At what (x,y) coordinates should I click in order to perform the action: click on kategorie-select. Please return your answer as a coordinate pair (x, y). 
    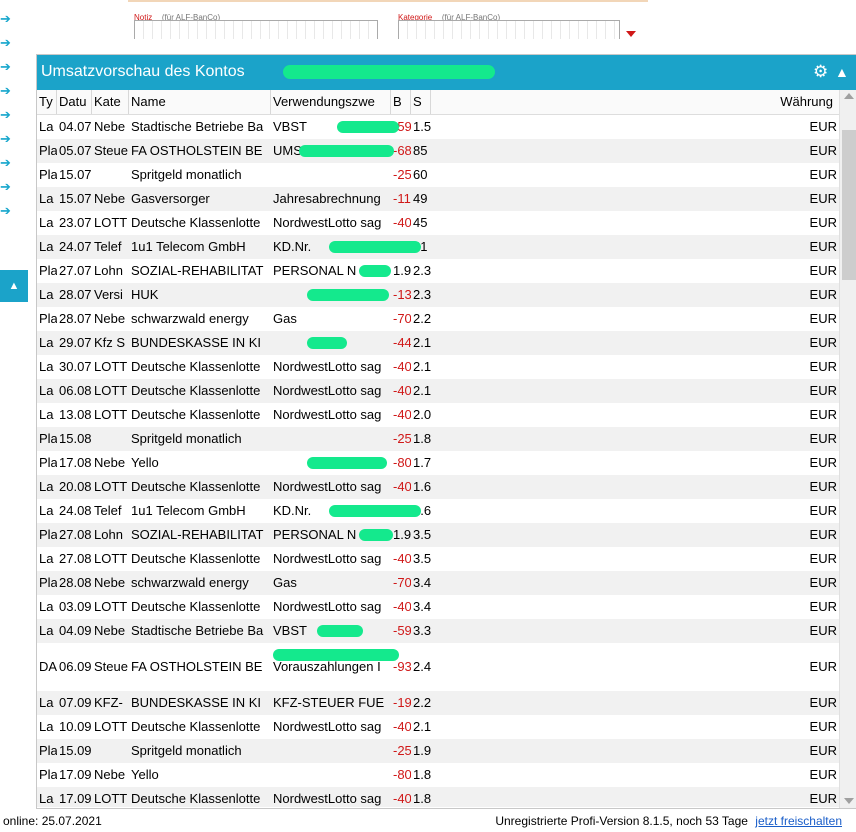
    Looking at the image, I should click on (509, 29).